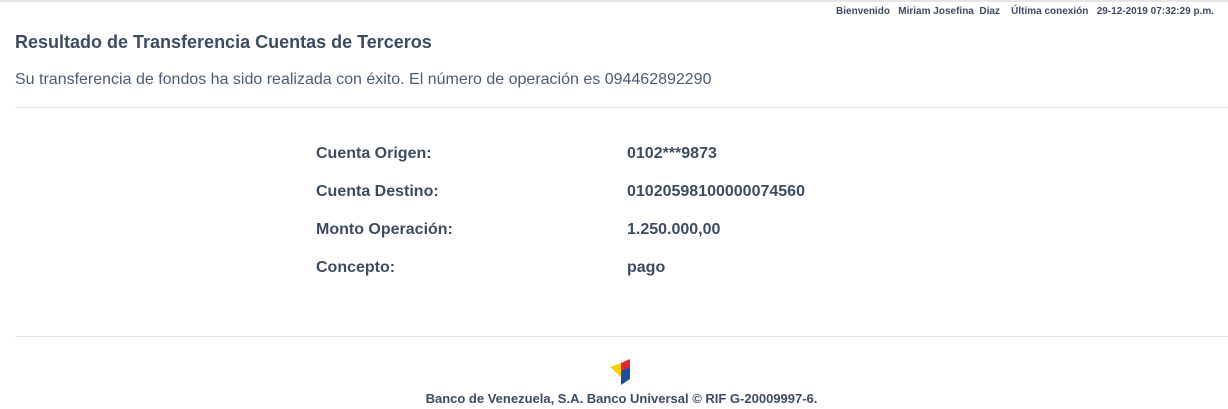  Describe the element at coordinates (672, 153) in the screenshot. I see `origin-account-value: 0102***9873` at that location.